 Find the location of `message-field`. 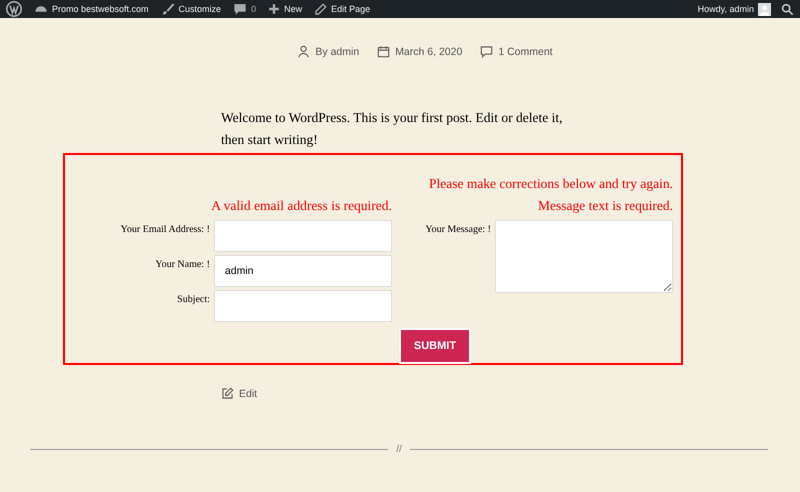

message-field is located at coordinates (584, 256).